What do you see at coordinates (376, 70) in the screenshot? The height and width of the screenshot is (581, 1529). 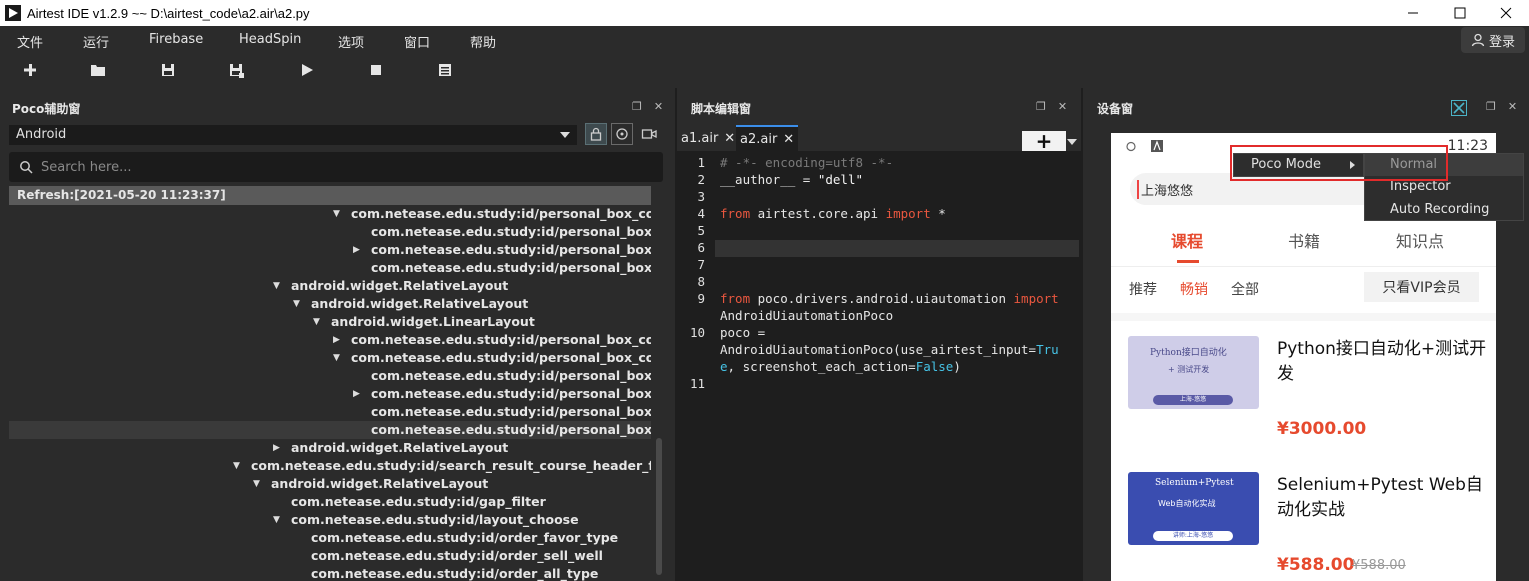 I see `stop-icon` at bounding box center [376, 70].